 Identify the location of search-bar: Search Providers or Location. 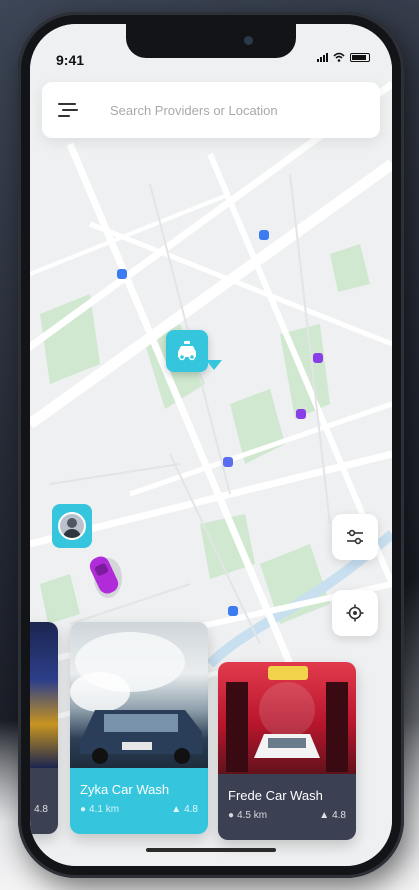
(211, 110).